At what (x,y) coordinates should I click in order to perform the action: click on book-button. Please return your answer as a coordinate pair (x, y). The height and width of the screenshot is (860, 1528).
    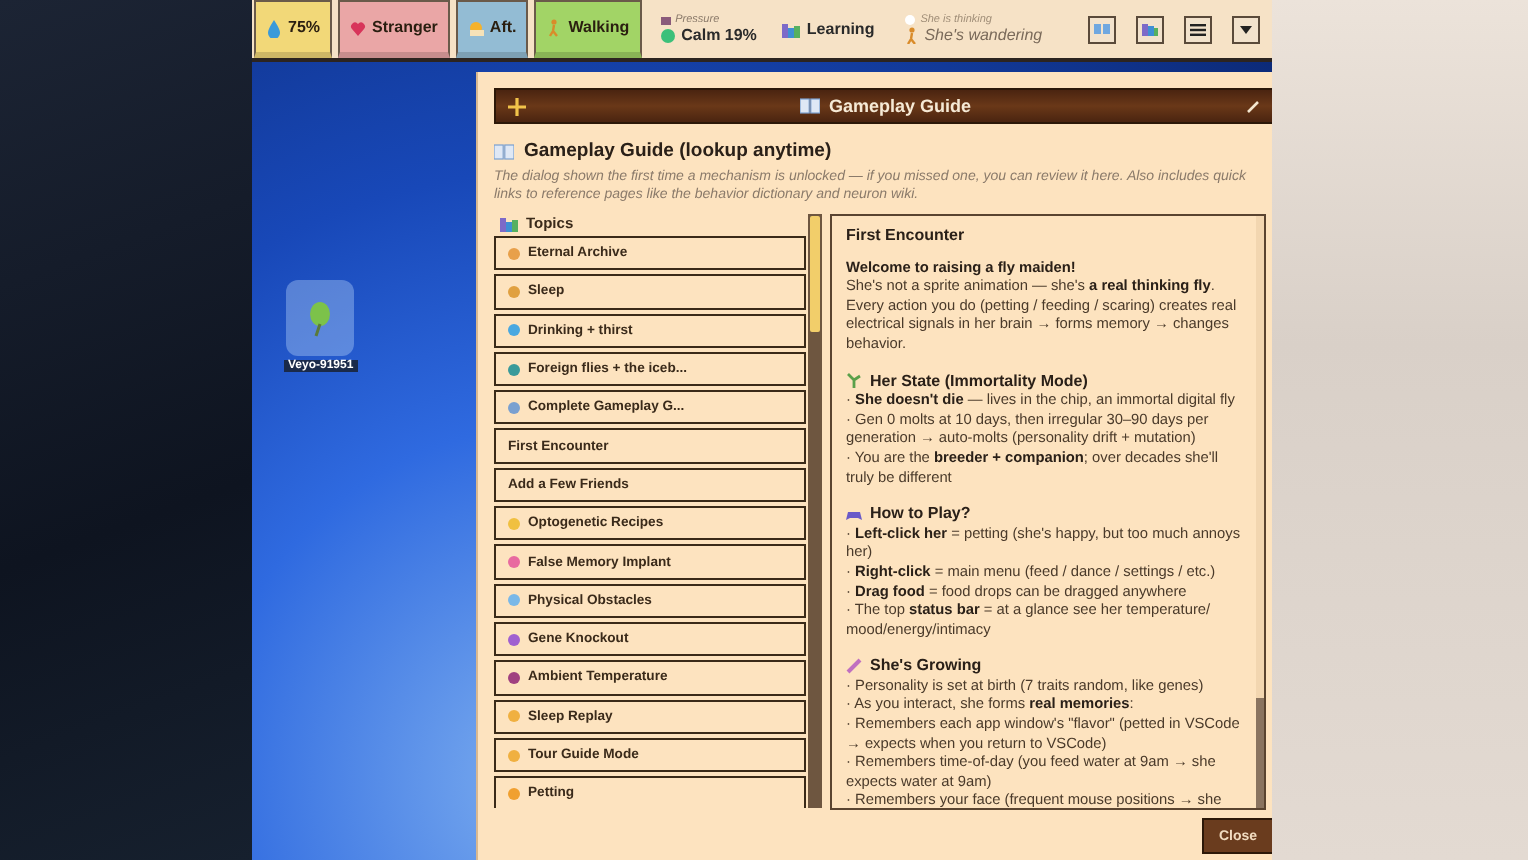
    Looking at the image, I should click on (1102, 29).